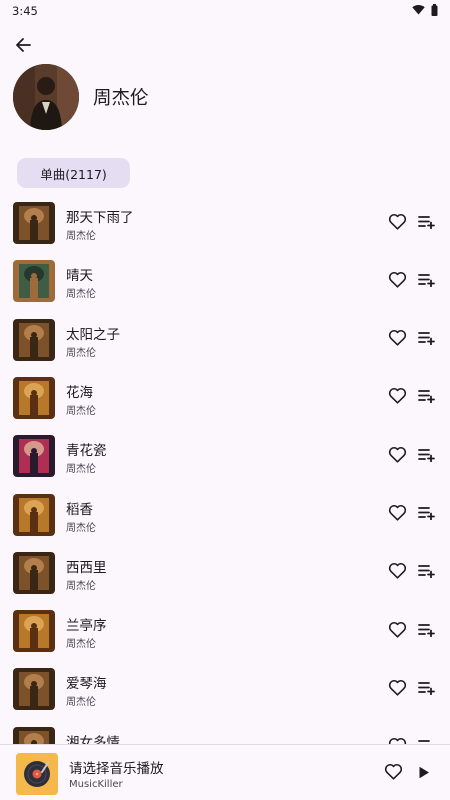 This screenshot has width=450, height=800. I want to click on back-button, so click(23, 47).